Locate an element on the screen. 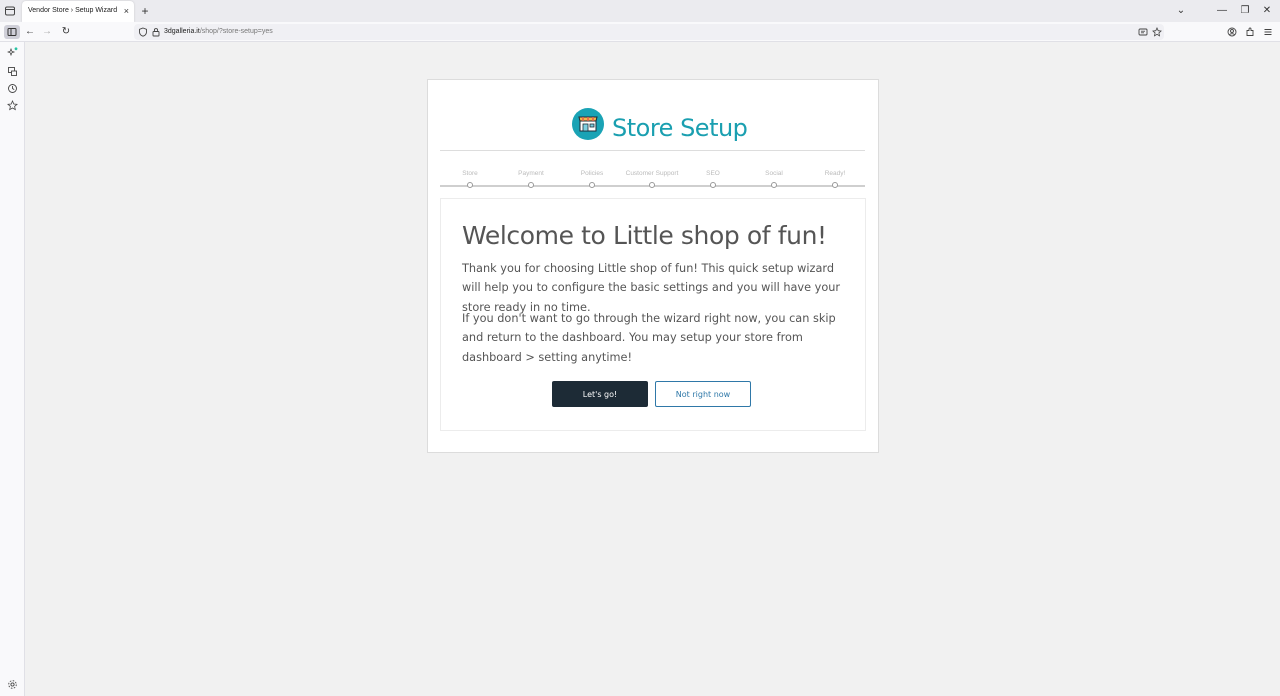 The image size is (1280, 696). extensions-icon is located at coordinates (1250, 32).